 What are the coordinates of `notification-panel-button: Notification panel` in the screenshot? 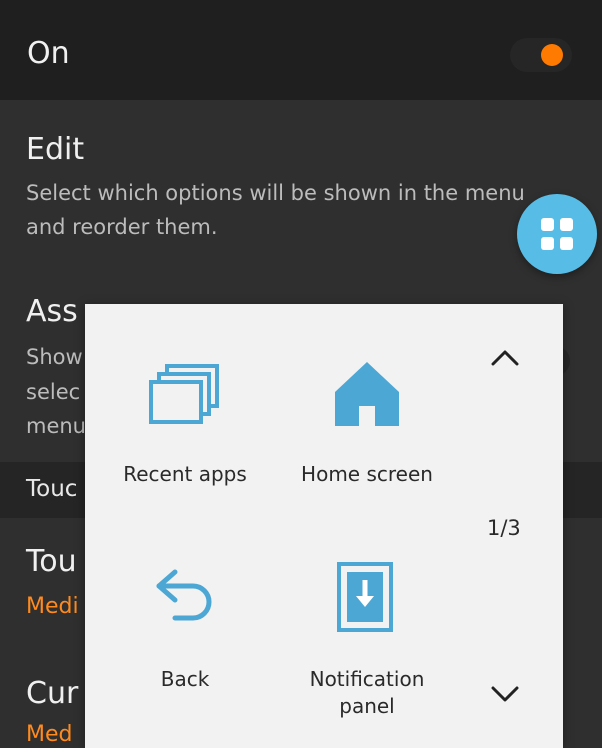 It's located at (367, 643).